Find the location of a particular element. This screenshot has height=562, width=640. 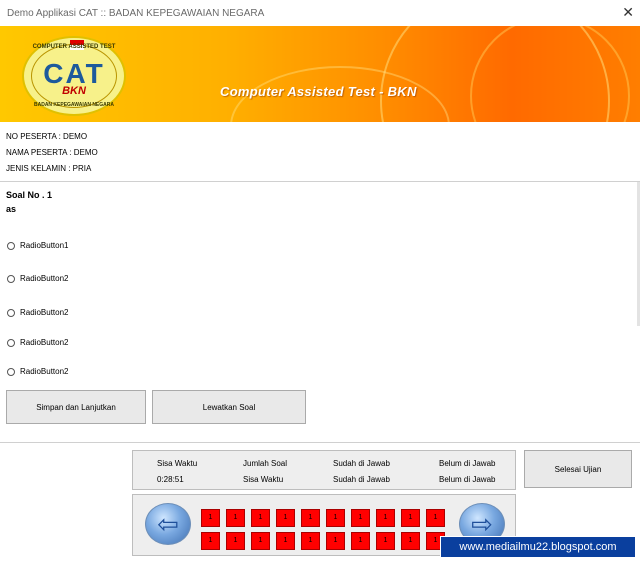

answer-option: RadioButton1 is located at coordinates (37, 245).